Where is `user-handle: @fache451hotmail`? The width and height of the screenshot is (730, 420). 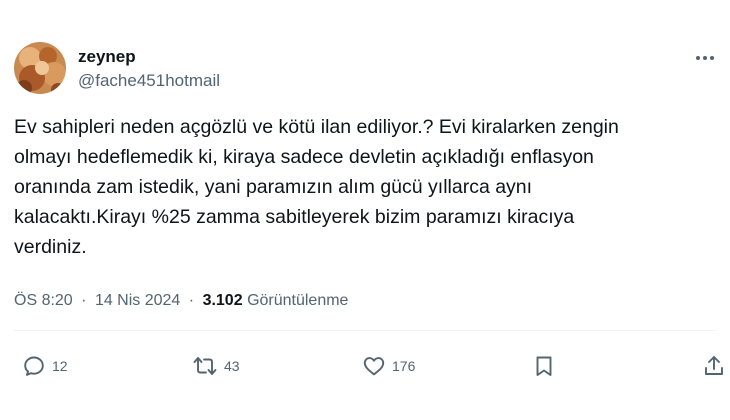 user-handle: @fache451hotmail is located at coordinates (149, 81).